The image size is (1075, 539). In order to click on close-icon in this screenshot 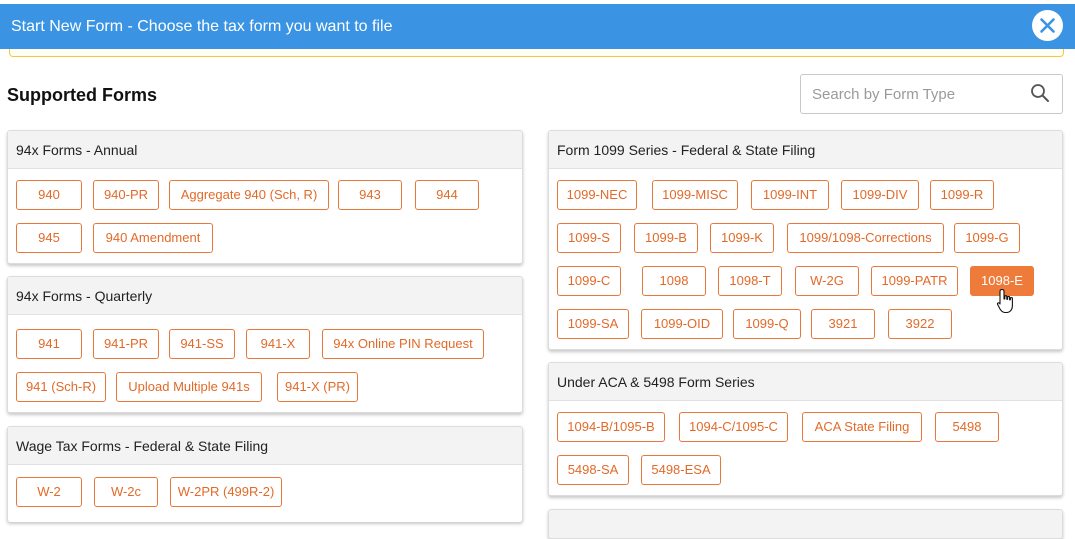, I will do `click(1047, 25)`.